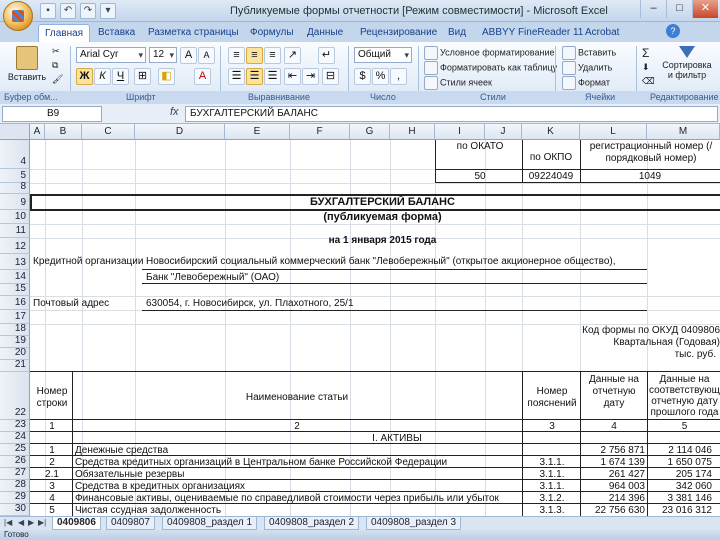  What do you see at coordinates (705, 9) in the screenshot?
I see `close-button: ✕` at bounding box center [705, 9].